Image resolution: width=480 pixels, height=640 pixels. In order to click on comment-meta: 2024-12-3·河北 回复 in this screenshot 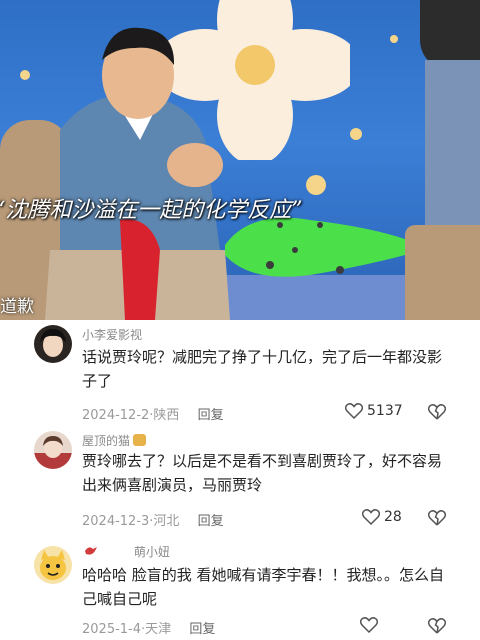, I will do `click(153, 521)`.